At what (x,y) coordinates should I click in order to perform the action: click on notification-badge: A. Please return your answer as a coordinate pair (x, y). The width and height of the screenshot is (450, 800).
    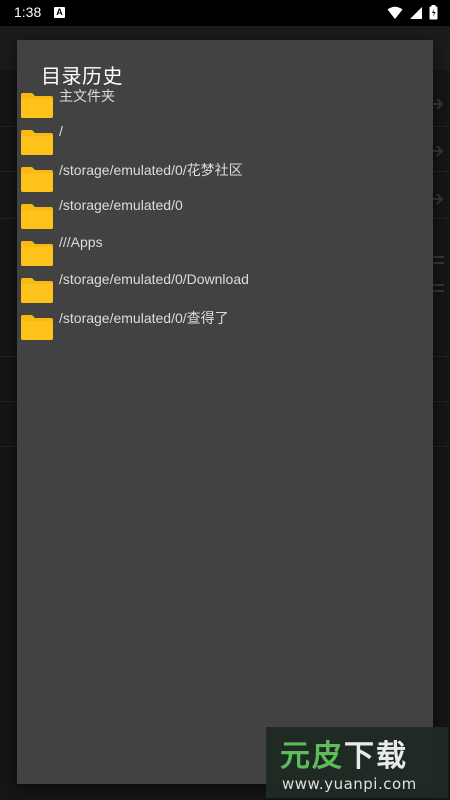
    Looking at the image, I should click on (59, 12).